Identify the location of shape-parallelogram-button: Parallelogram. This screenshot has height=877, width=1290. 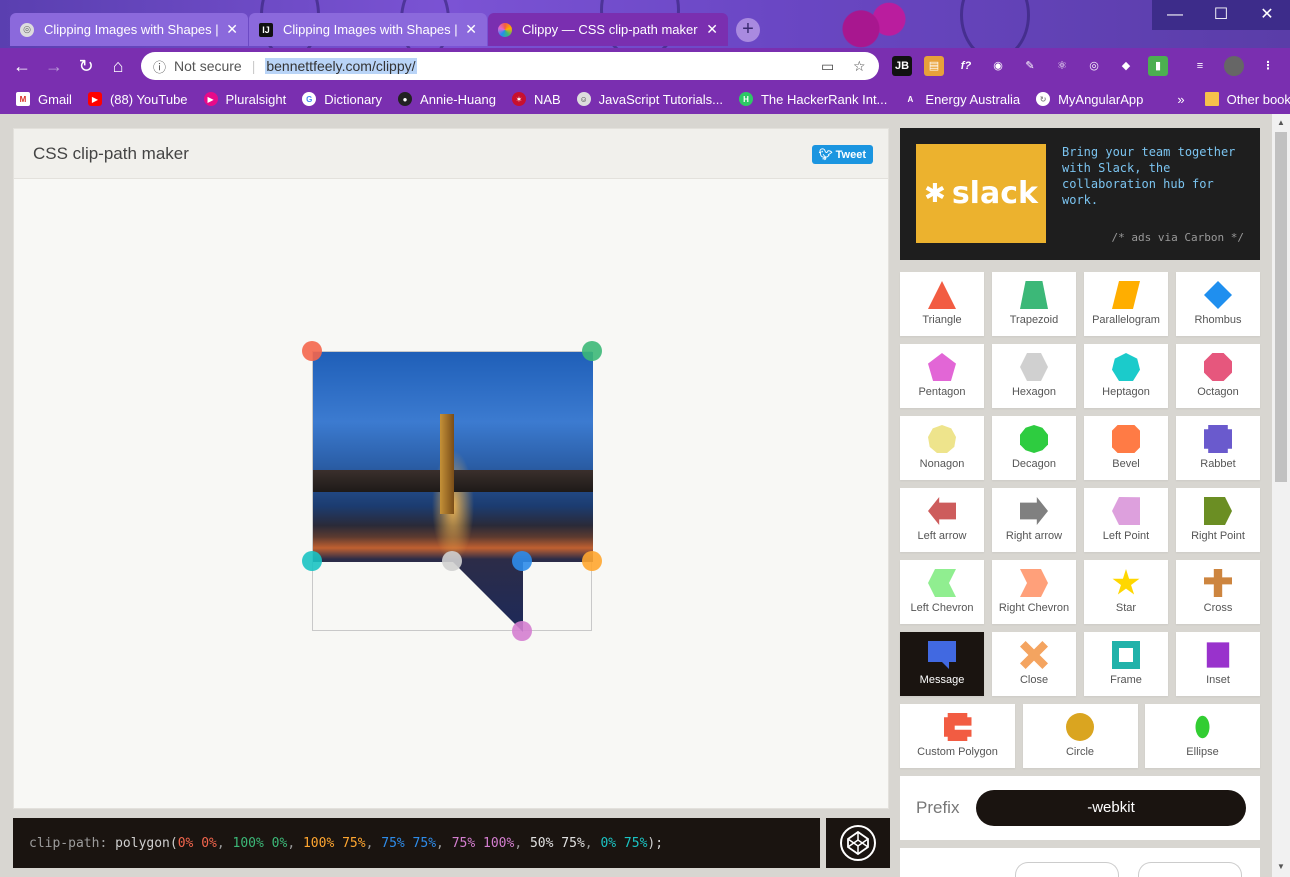
(1126, 304).